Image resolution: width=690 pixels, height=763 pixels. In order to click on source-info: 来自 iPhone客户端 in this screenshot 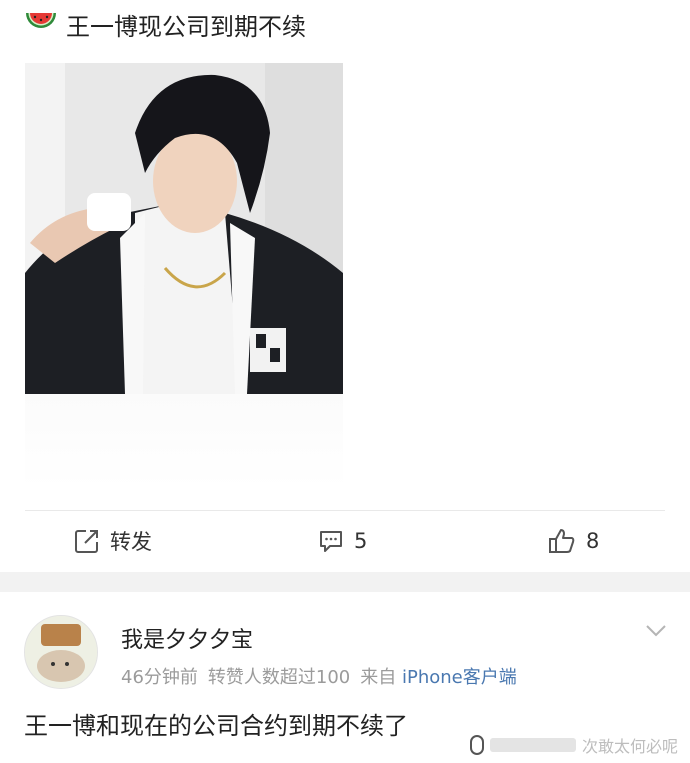, I will do `click(438, 676)`.